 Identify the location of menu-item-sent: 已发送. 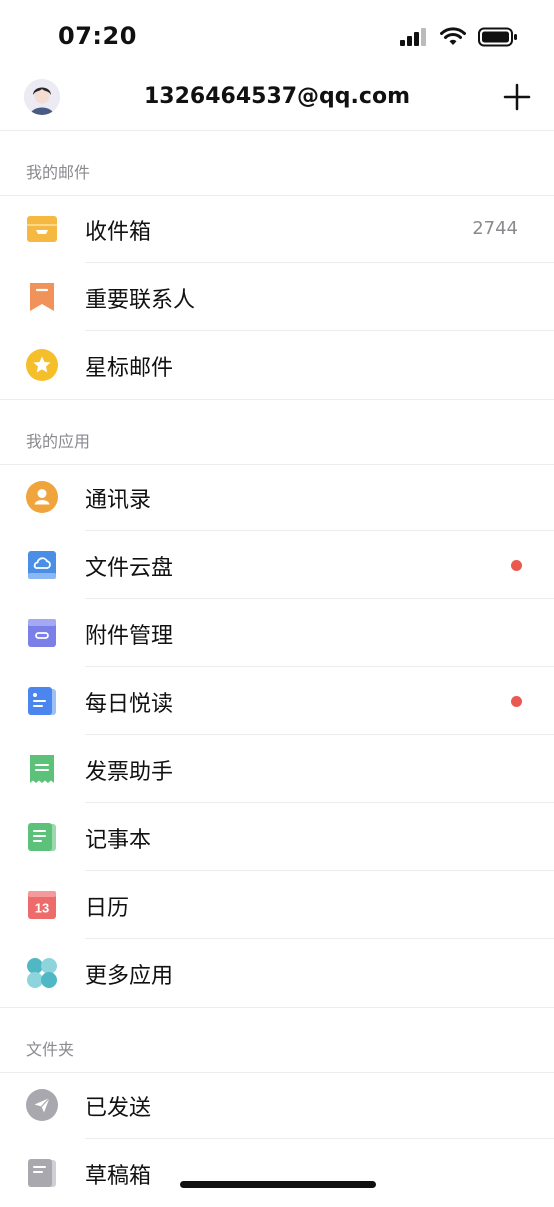
(277, 1105).